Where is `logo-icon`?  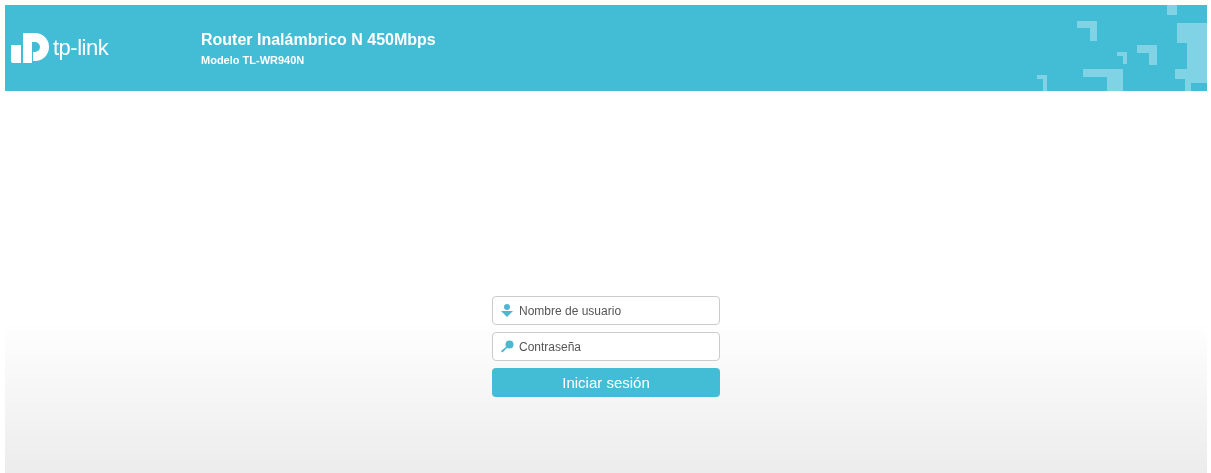 logo-icon is located at coordinates (30, 48).